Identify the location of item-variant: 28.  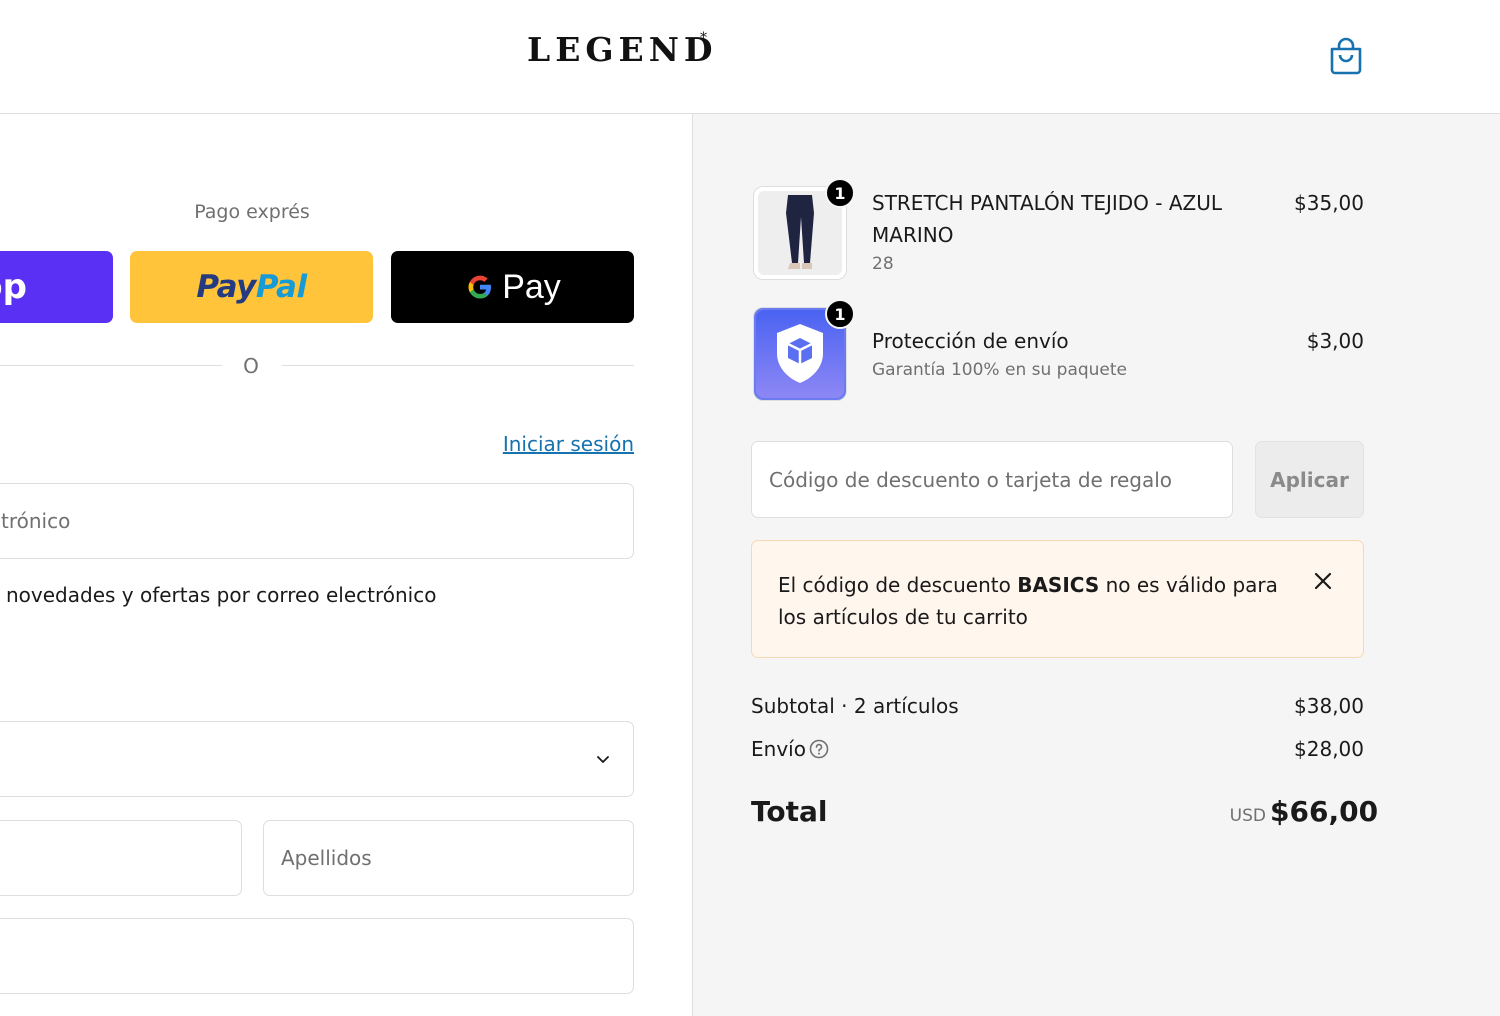
(883, 264).